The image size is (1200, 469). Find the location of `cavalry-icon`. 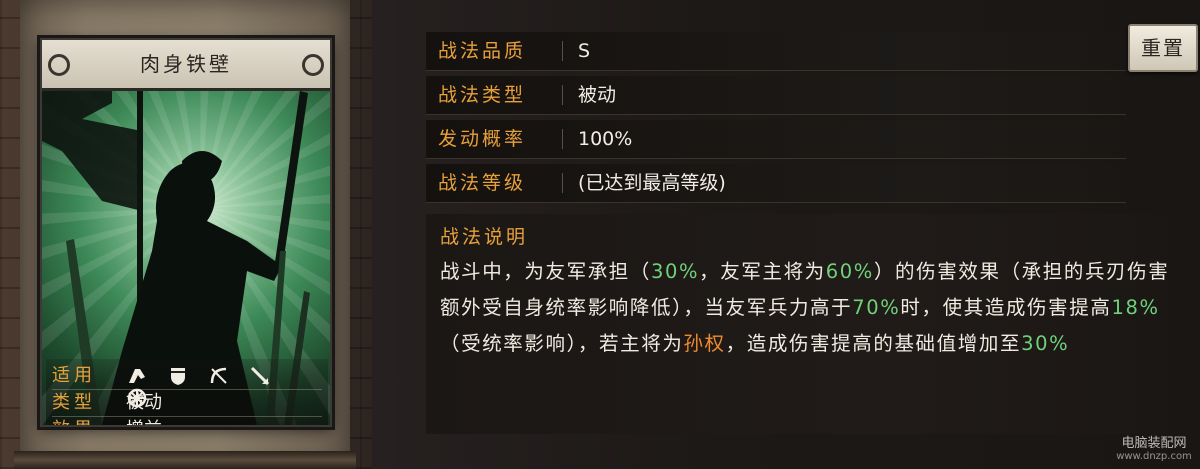

cavalry-icon is located at coordinates (137, 376).